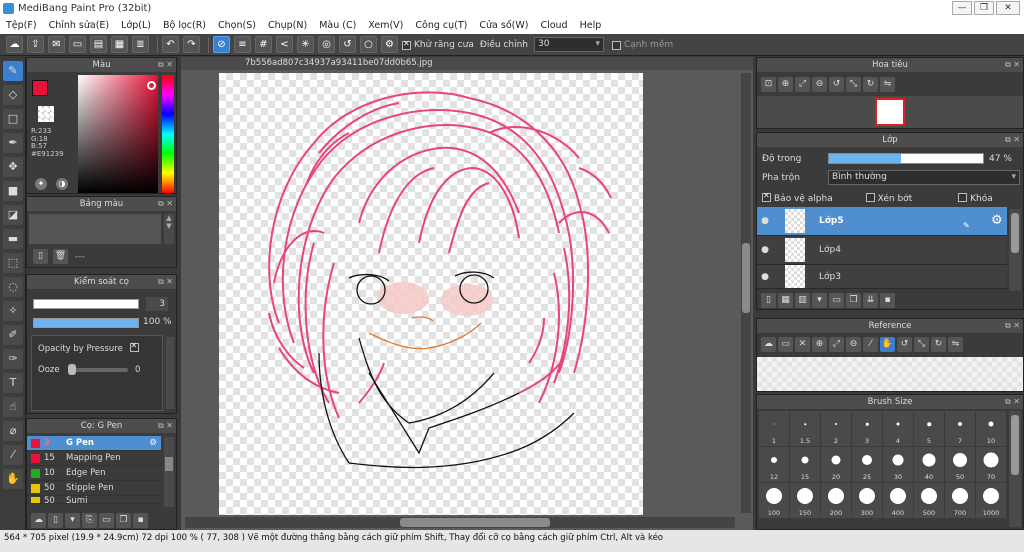 The image size is (1024, 552). What do you see at coordinates (766, 196) in the screenshot?
I see `protect-alpha-checkbox` at bounding box center [766, 196].